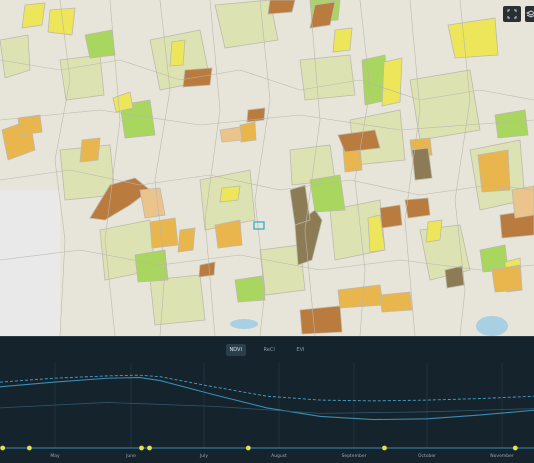  Describe the element at coordinates (30, 263) in the screenshot. I see `town-area` at that location.